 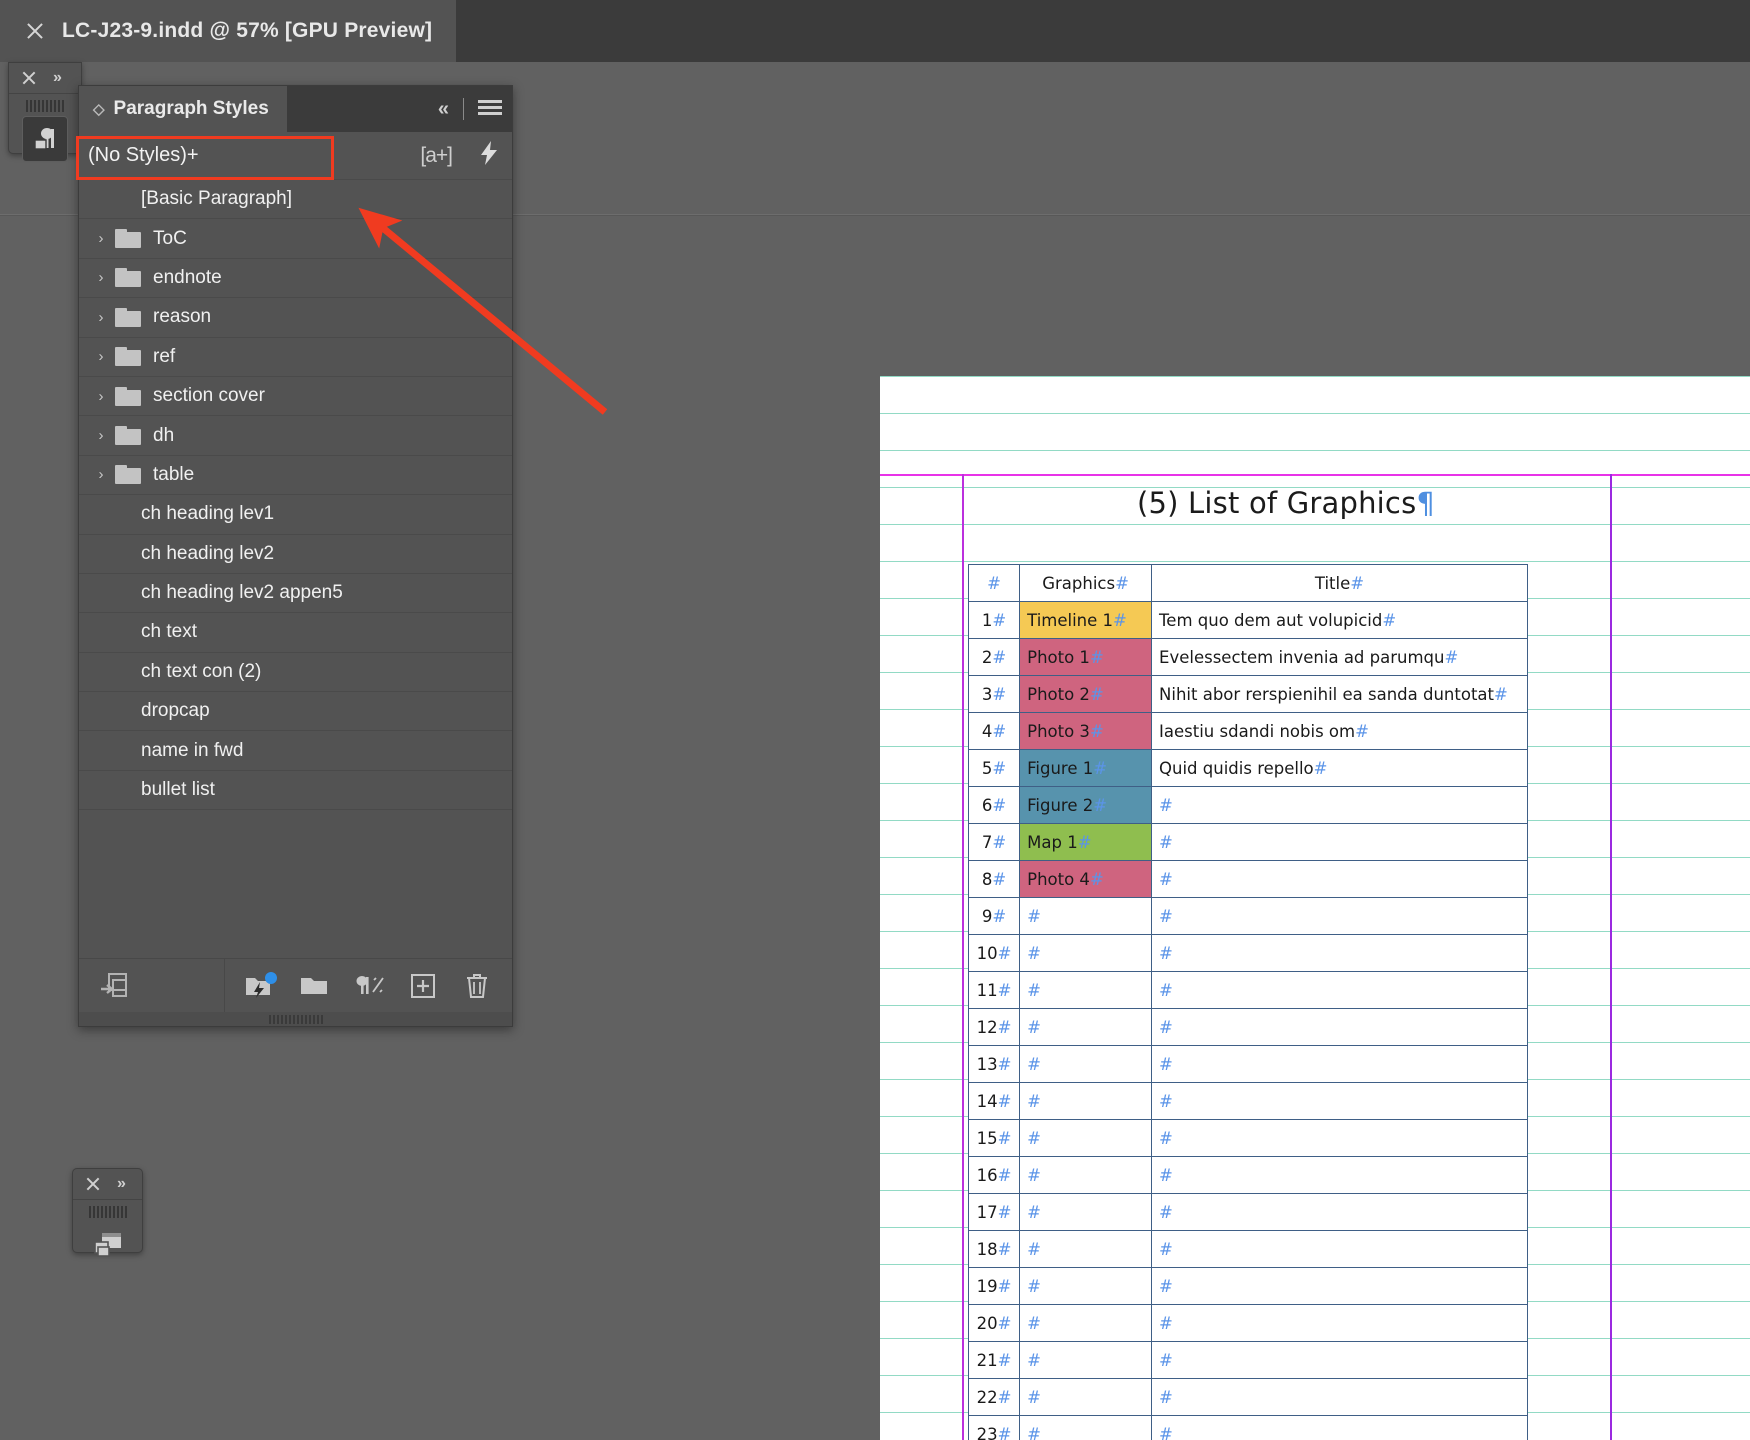 I want to click on cell-graphic: #, so click(x=1086, y=1027).